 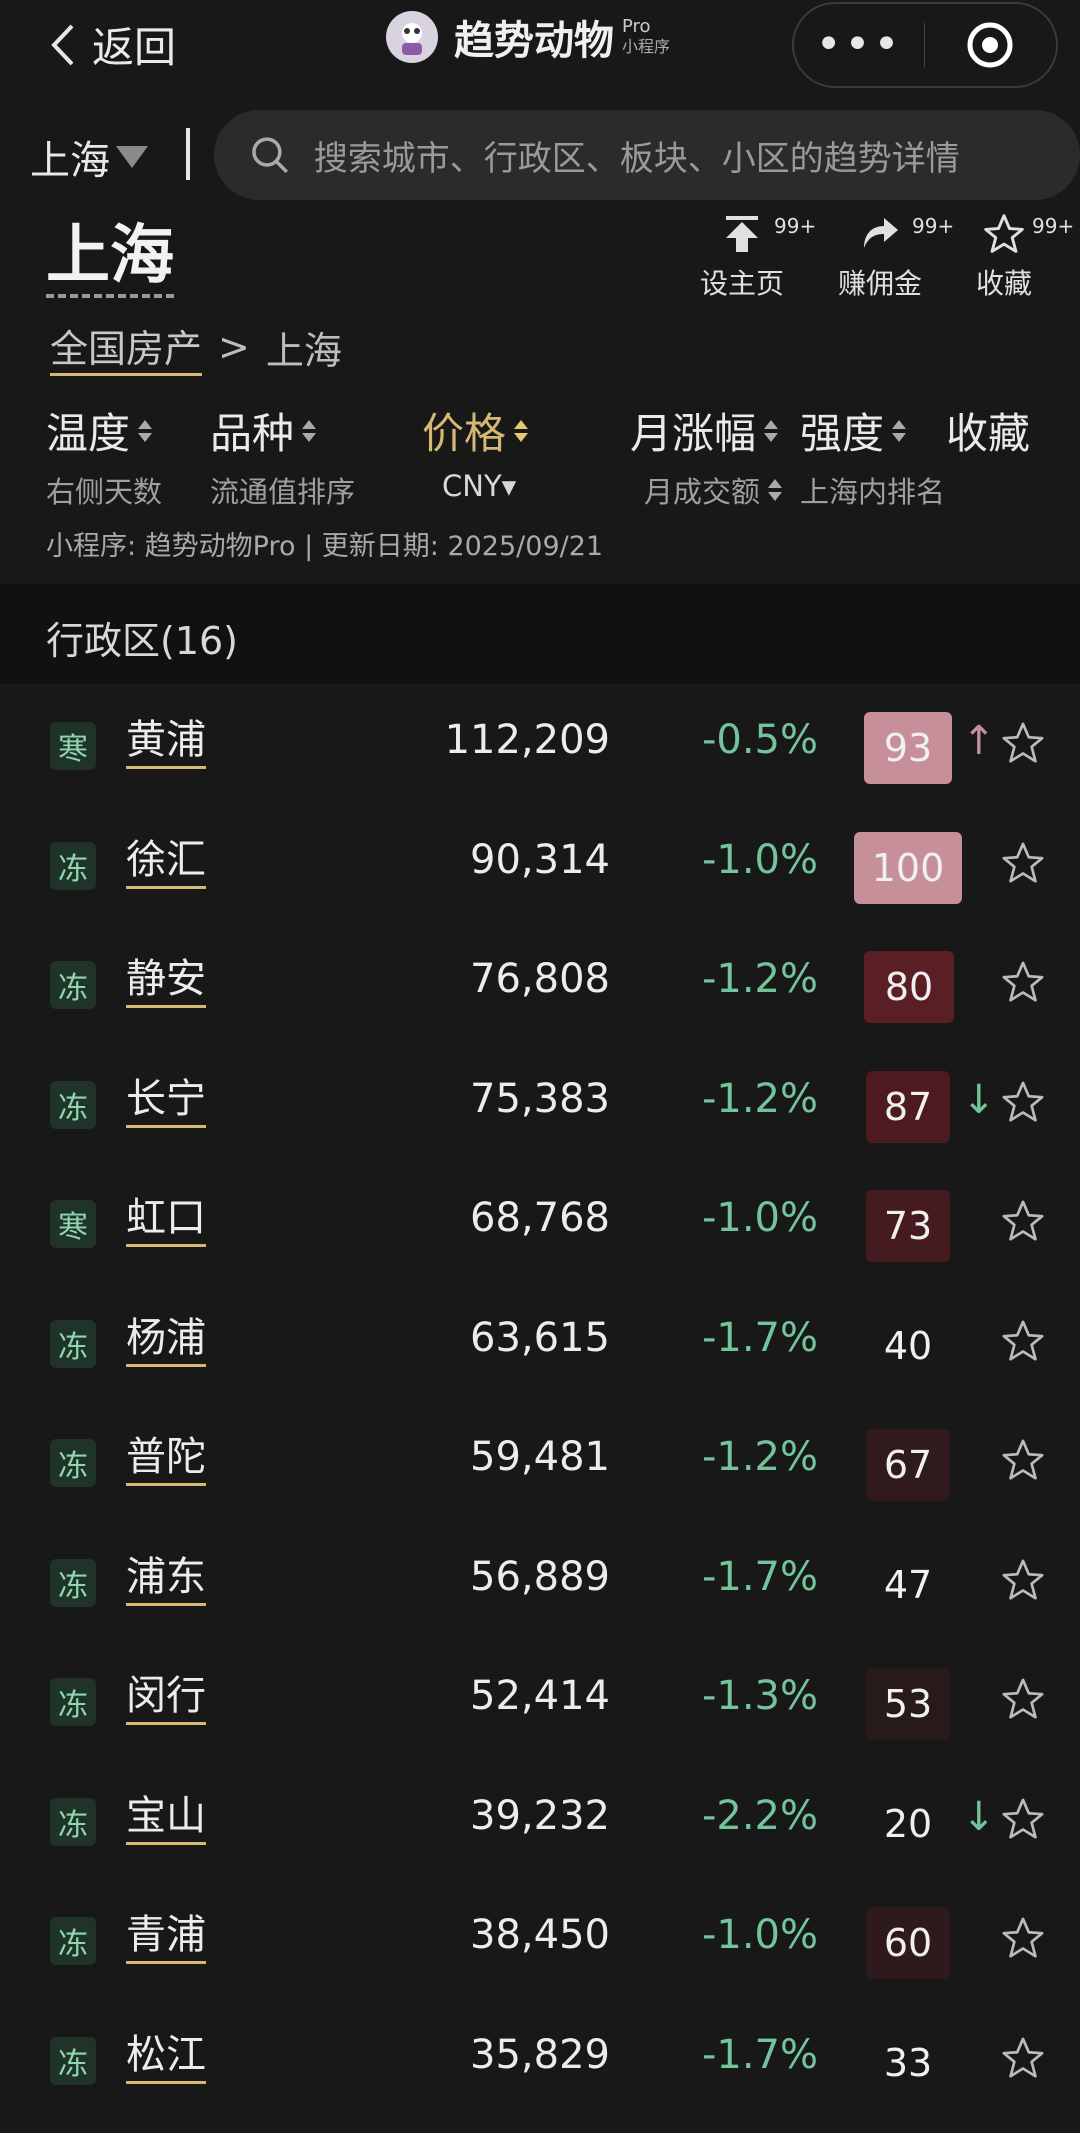 I want to click on table-row: 寒 黄浦 112,209 -0.5% 93 ↑, so click(x=540, y=744).